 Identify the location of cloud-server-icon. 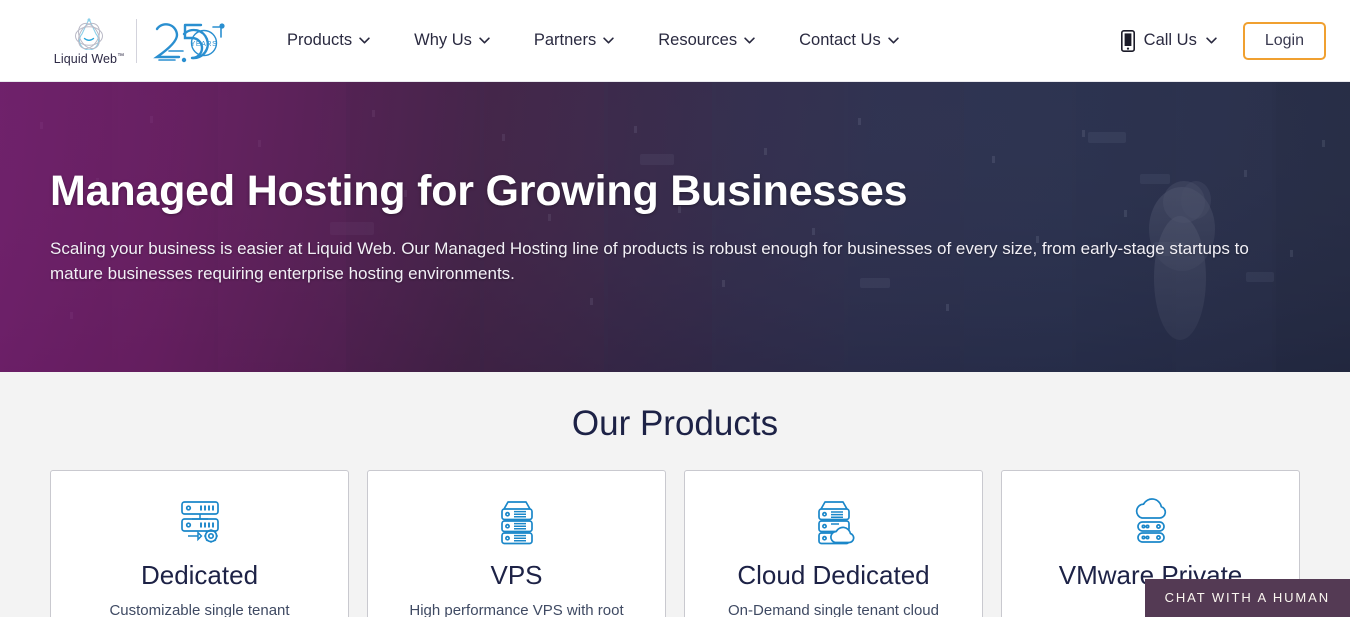
(1150, 522).